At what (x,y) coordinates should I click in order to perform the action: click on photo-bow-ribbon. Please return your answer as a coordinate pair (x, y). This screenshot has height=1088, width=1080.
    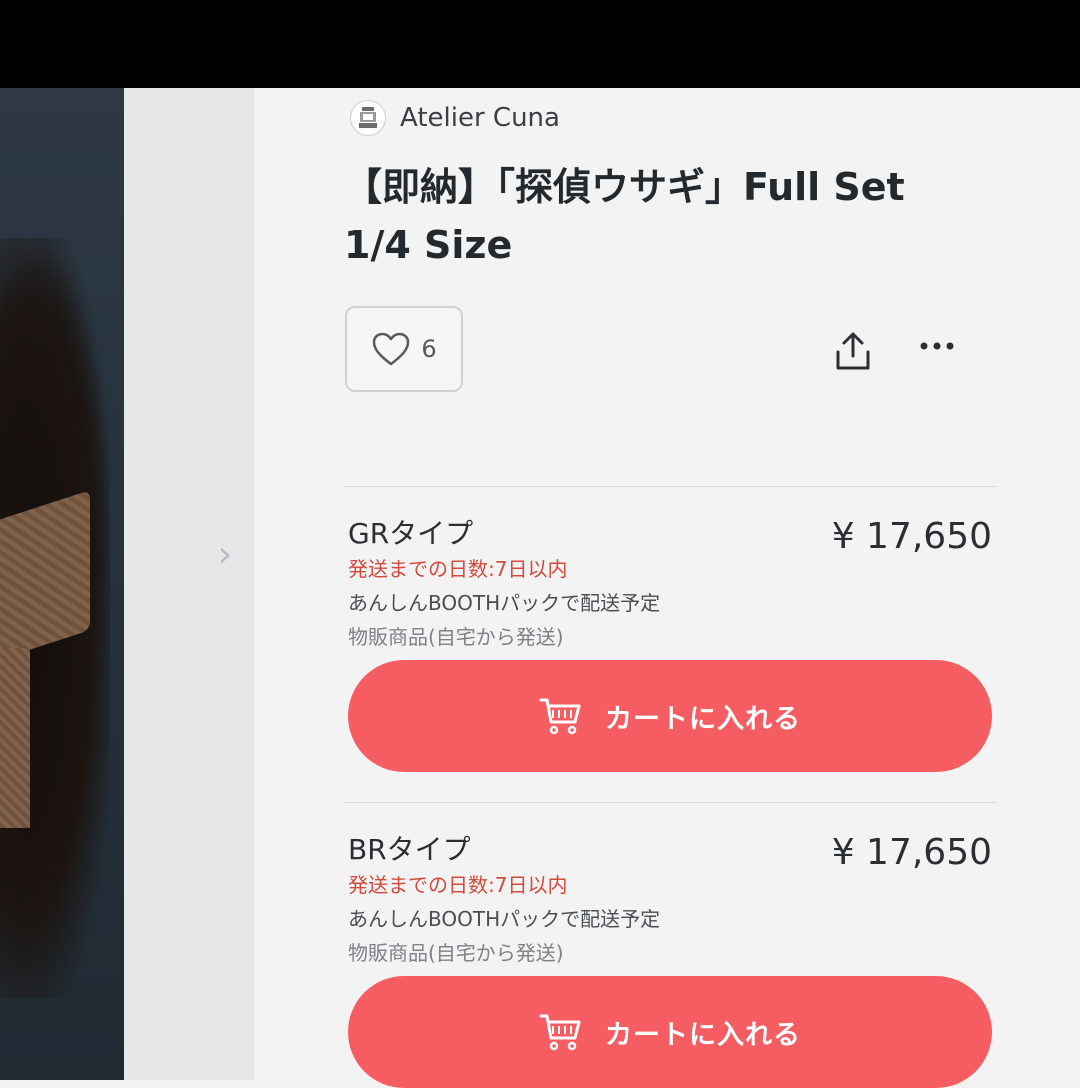
    Looking at the image, I should click on (15, 738).